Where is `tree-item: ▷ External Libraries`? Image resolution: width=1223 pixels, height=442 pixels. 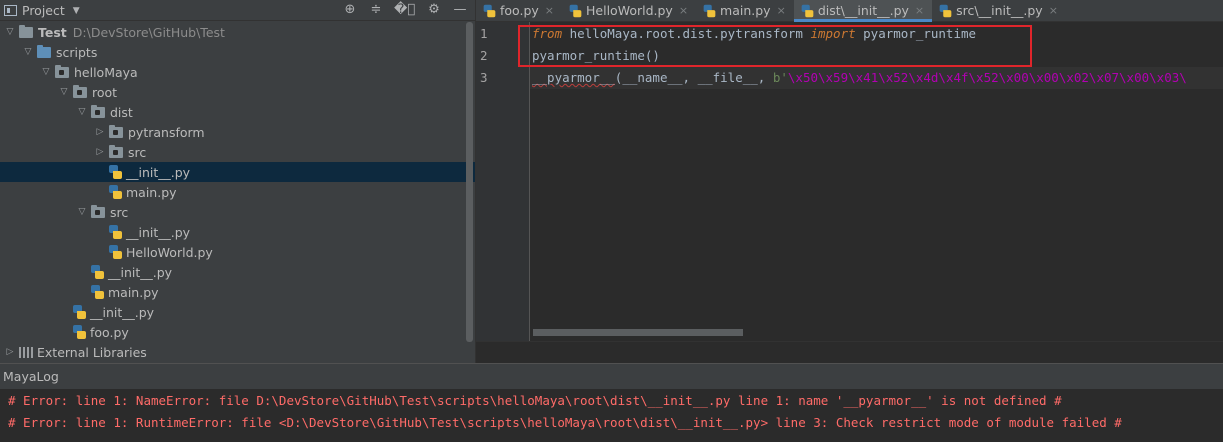
tree-item: ▷ External Libraries is located at coordinates (237, 352).